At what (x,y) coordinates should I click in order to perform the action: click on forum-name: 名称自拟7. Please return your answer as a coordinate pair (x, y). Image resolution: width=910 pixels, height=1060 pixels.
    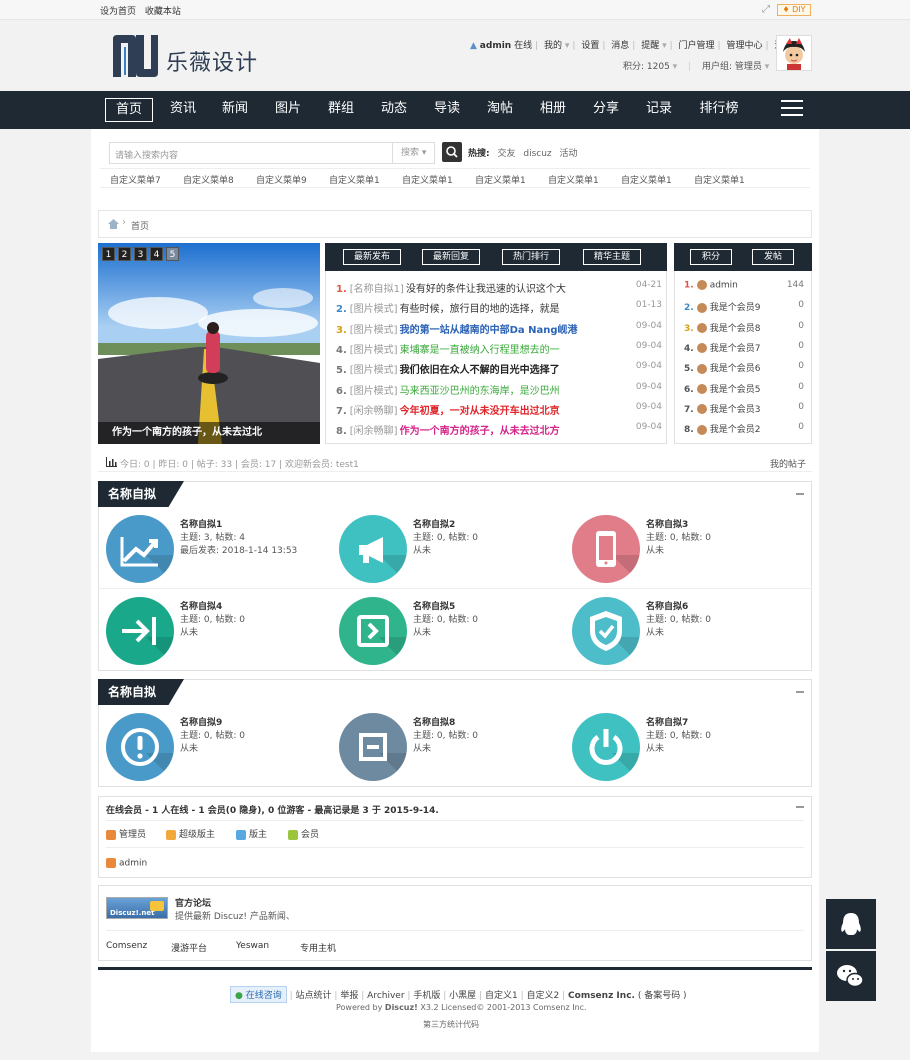
    Looking at the image, I should click on (667, 721).